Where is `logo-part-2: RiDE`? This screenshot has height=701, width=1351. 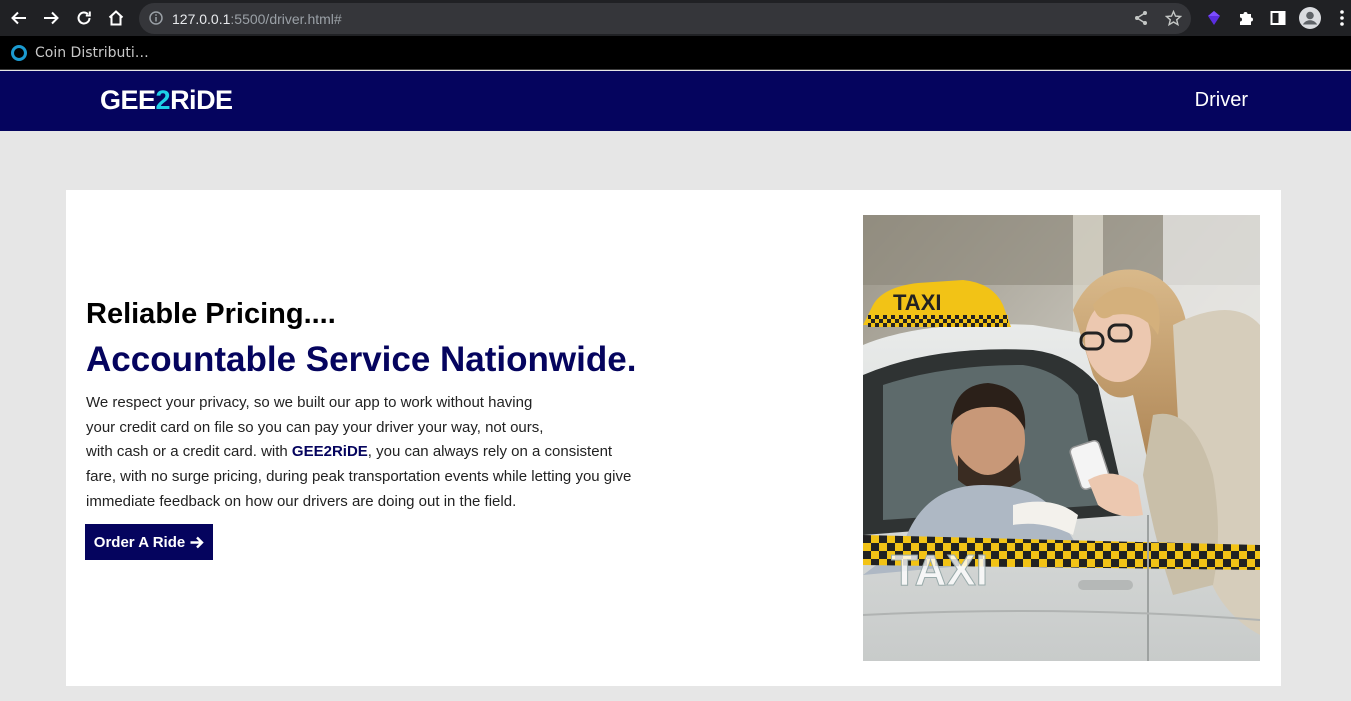
logo-part-2: RiDE is located at coordinates (201, 100).